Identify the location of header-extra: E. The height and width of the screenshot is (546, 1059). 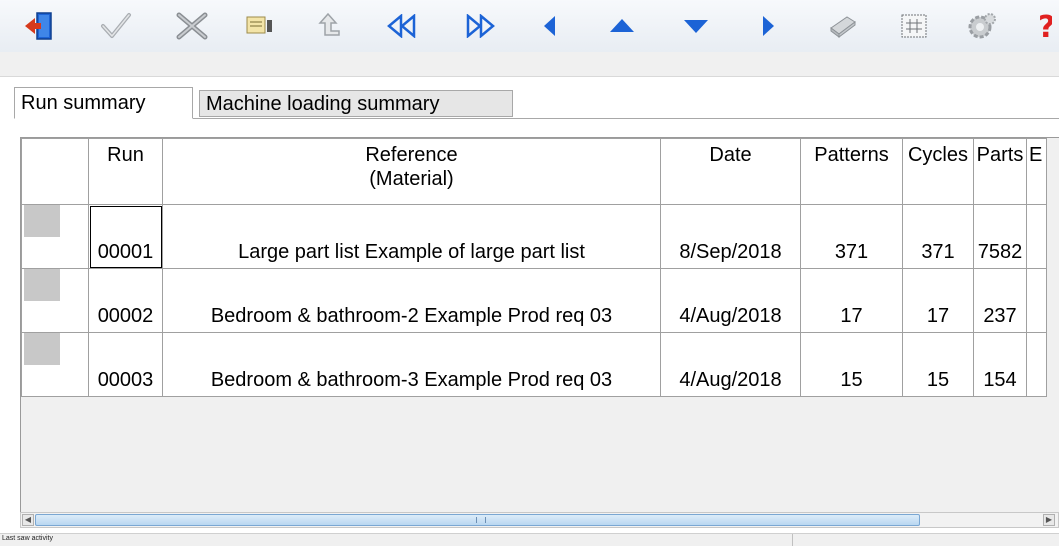
(1036, 171).